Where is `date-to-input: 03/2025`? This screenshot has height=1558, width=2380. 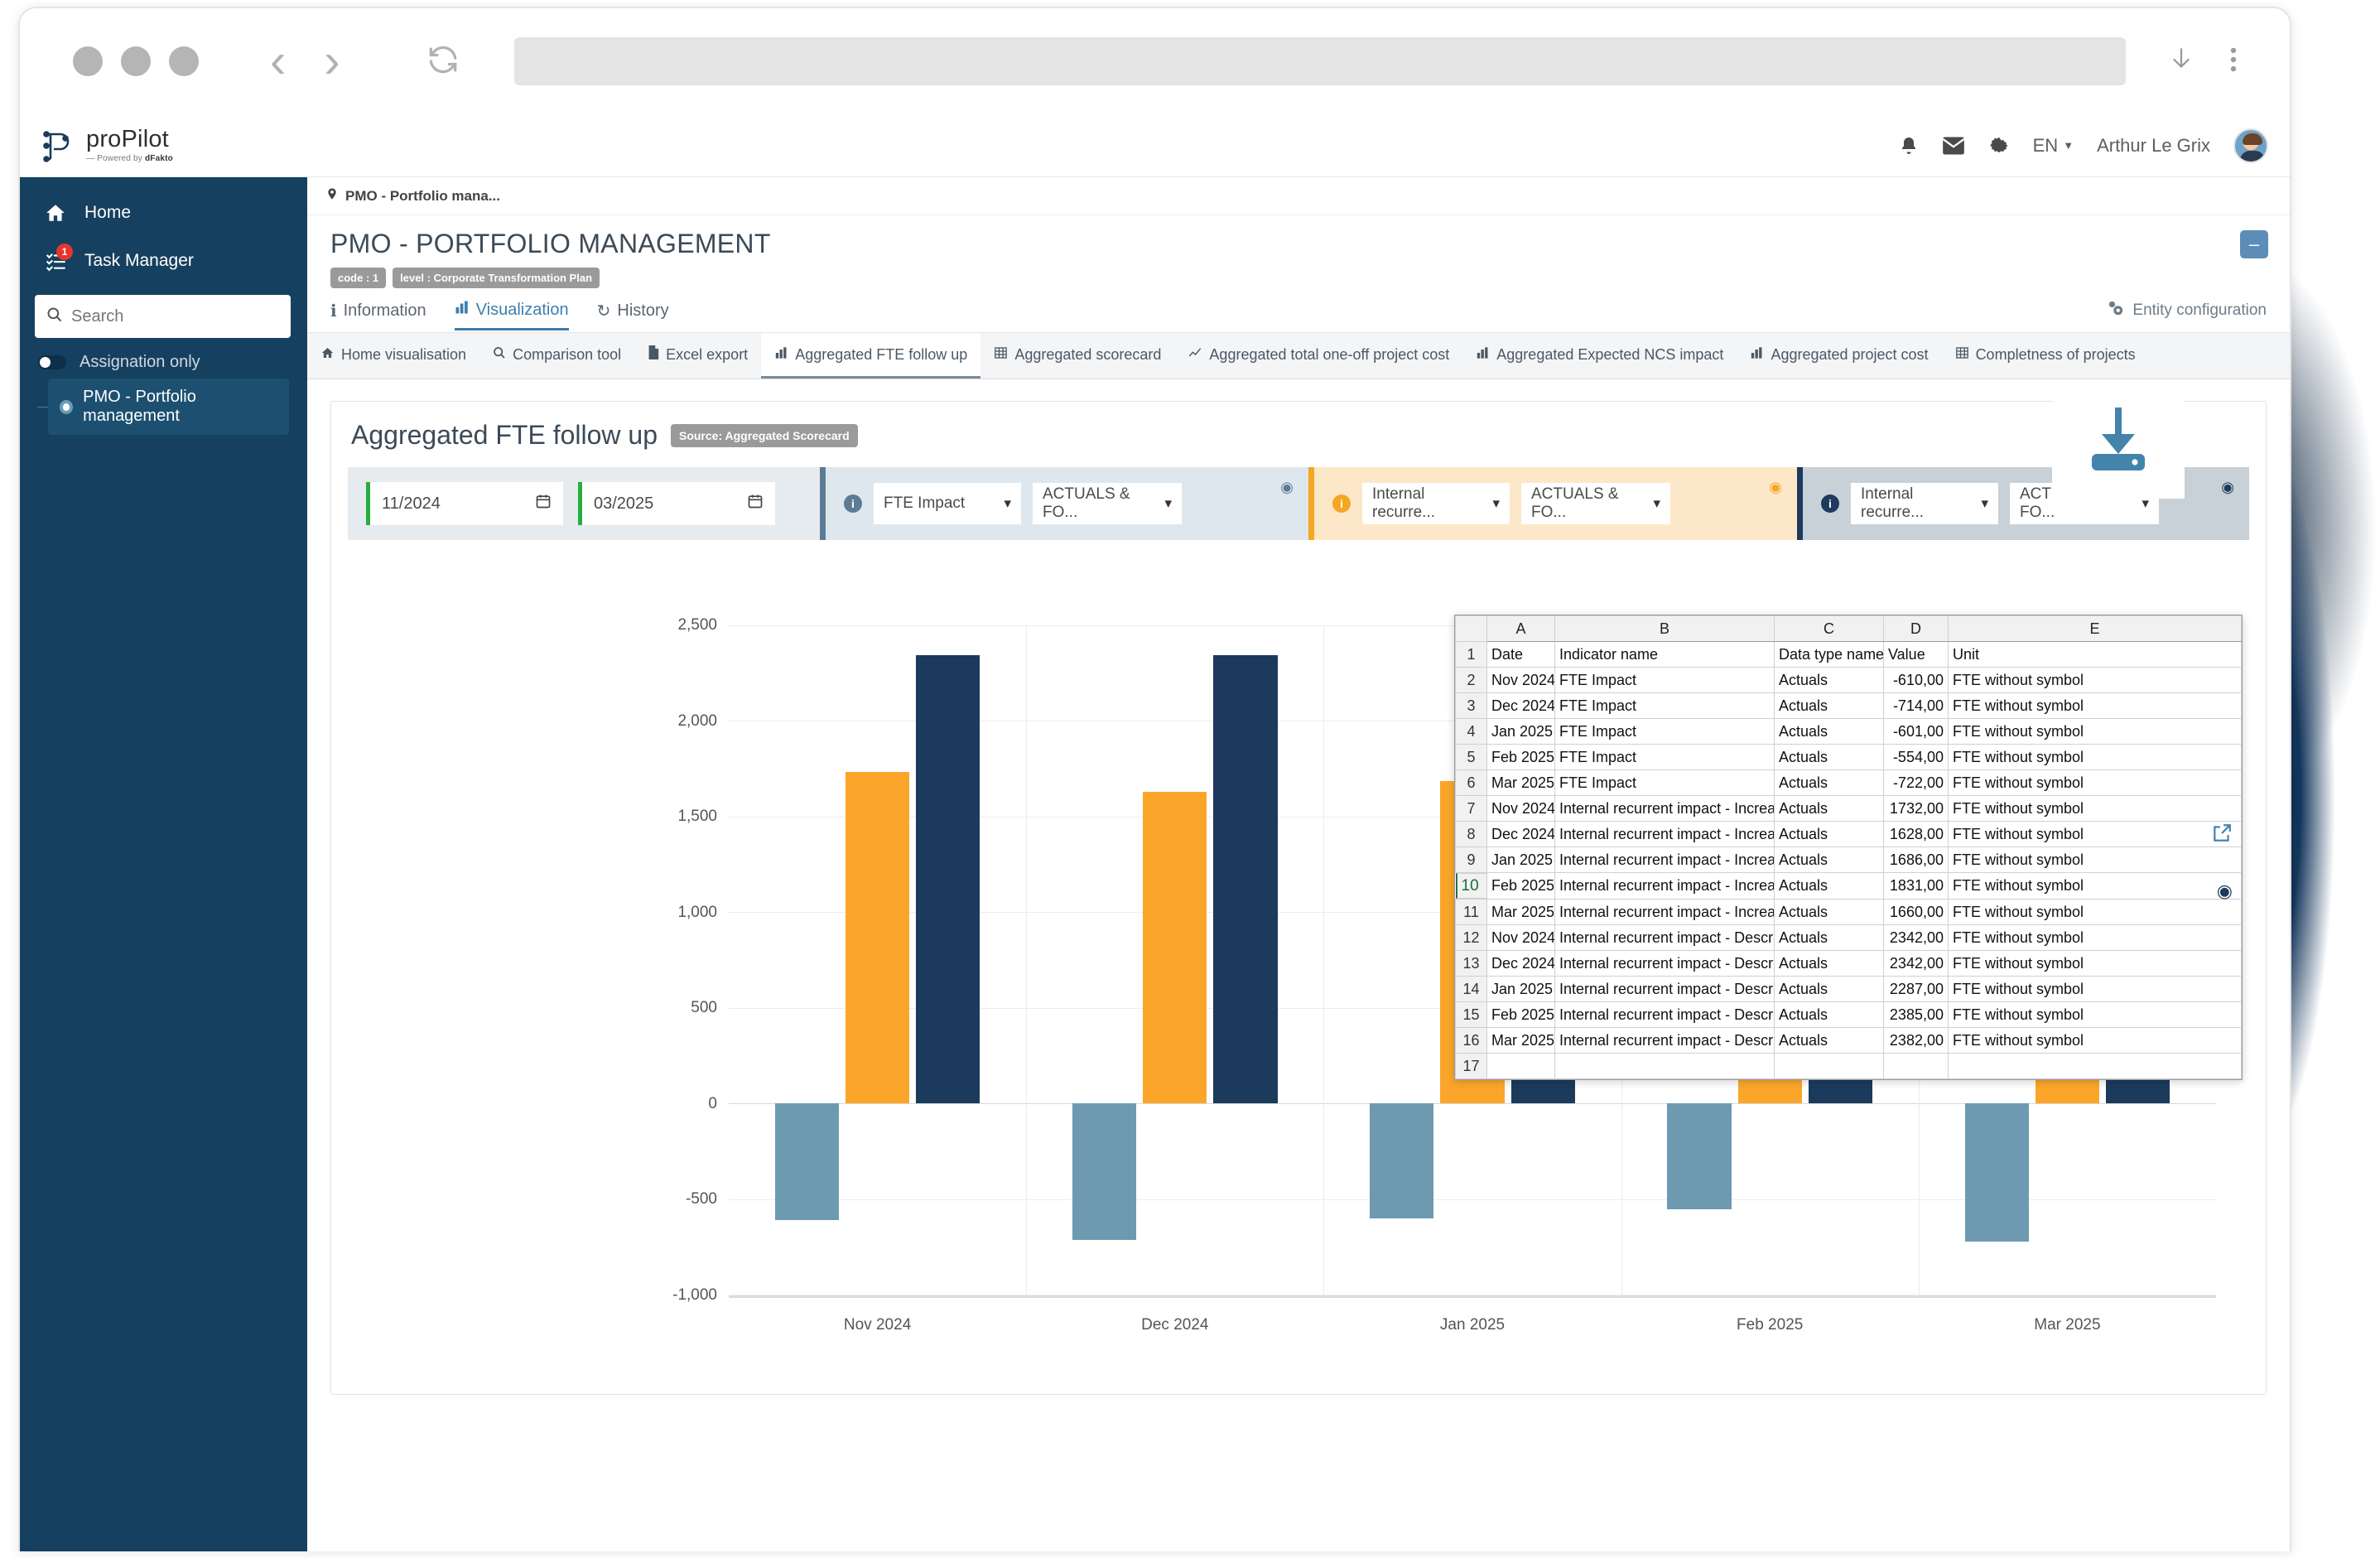 date-to-input: 03/2025 is located at coordinates (676, 503).